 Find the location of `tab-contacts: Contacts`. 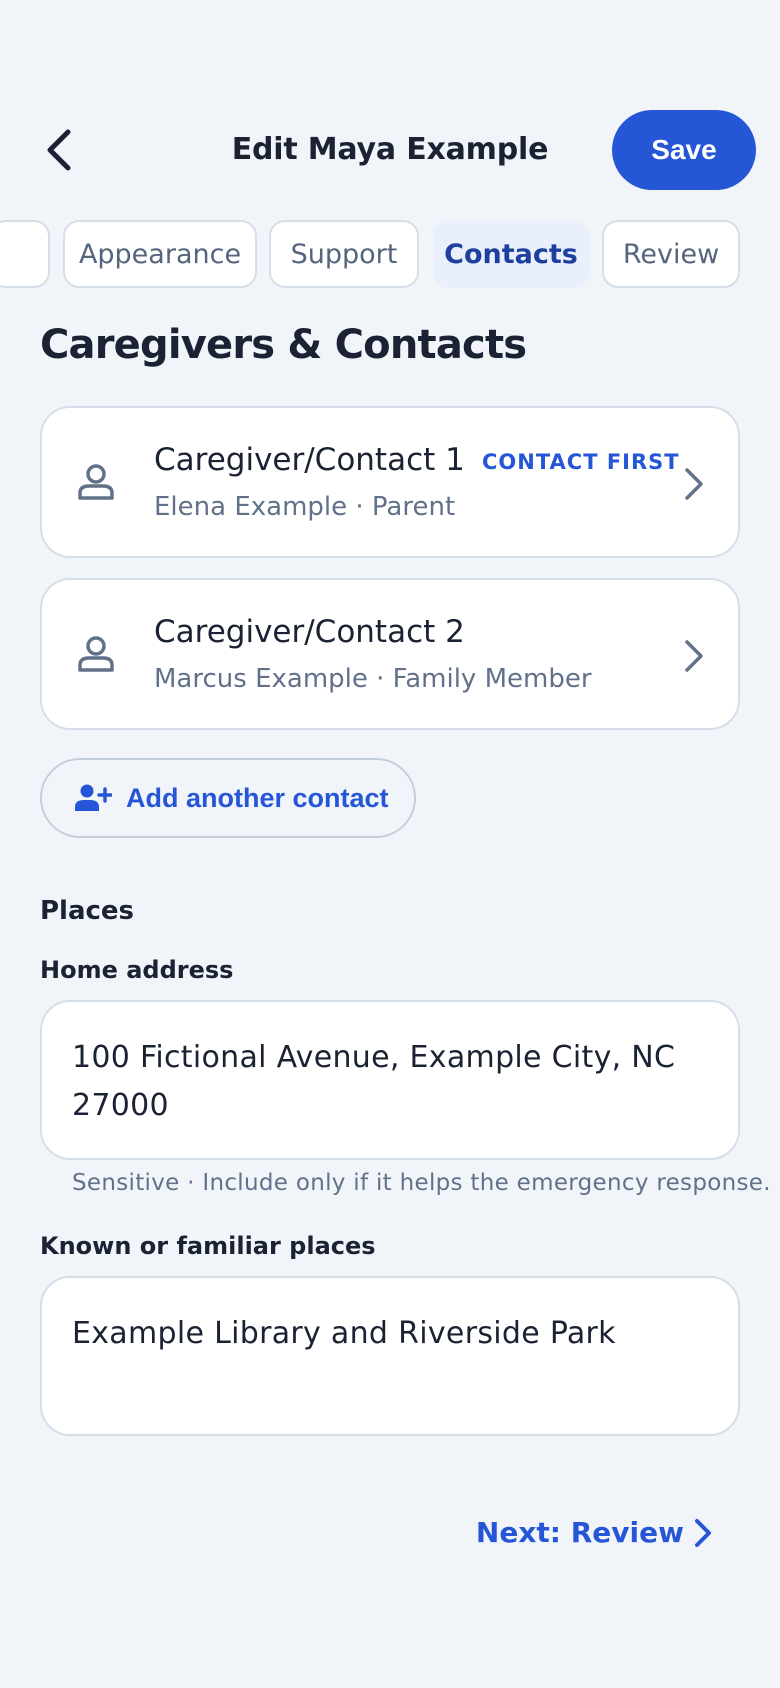

tab-contacts: Contacts is located at coordinates (511, 254).